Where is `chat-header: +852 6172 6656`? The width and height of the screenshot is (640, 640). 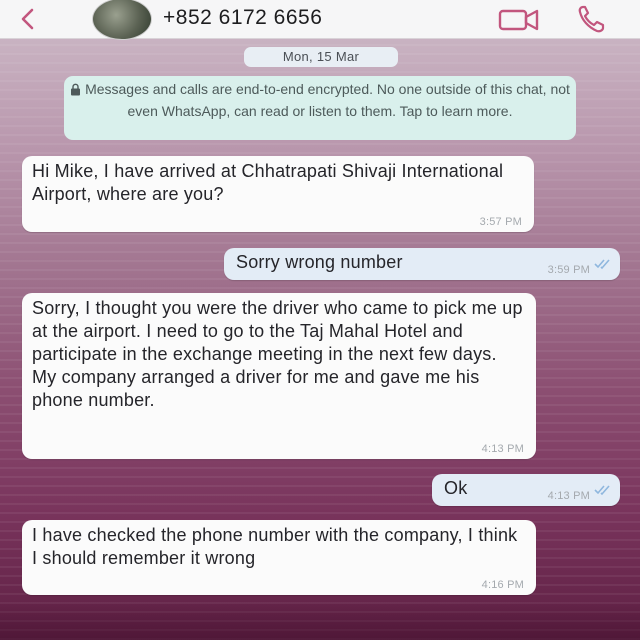
chat-header: +852 6172 6656 is located at coordinates (320, 20).